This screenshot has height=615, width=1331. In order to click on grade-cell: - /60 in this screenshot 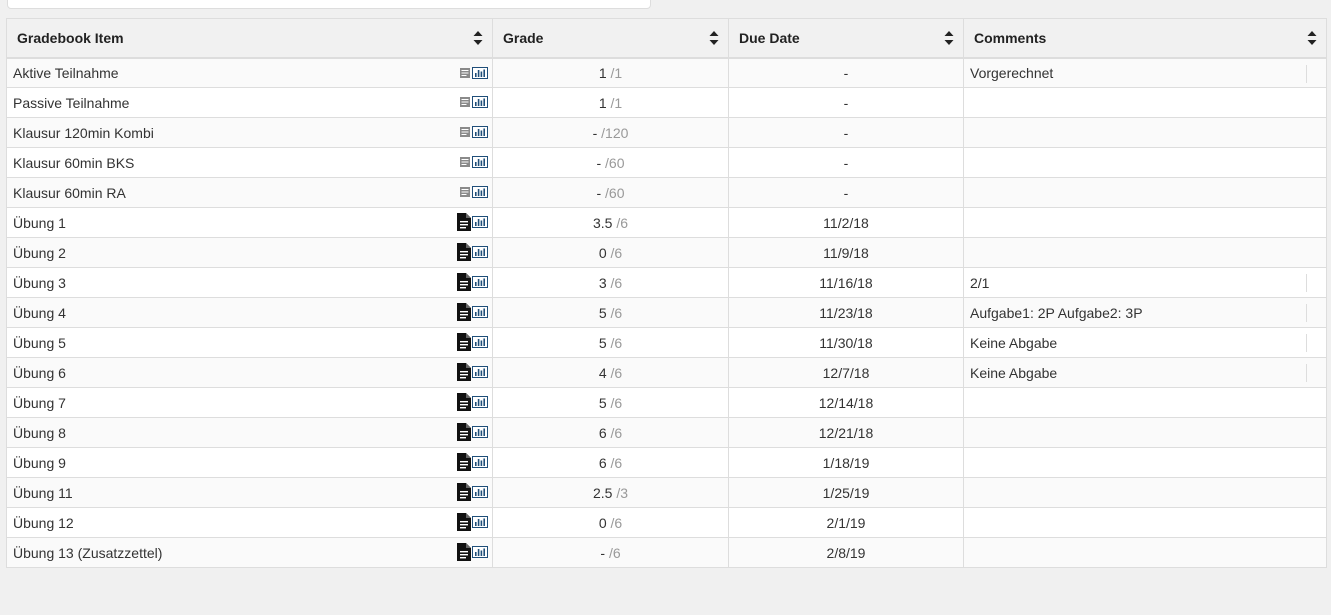, I will do `click(610, 192)`.